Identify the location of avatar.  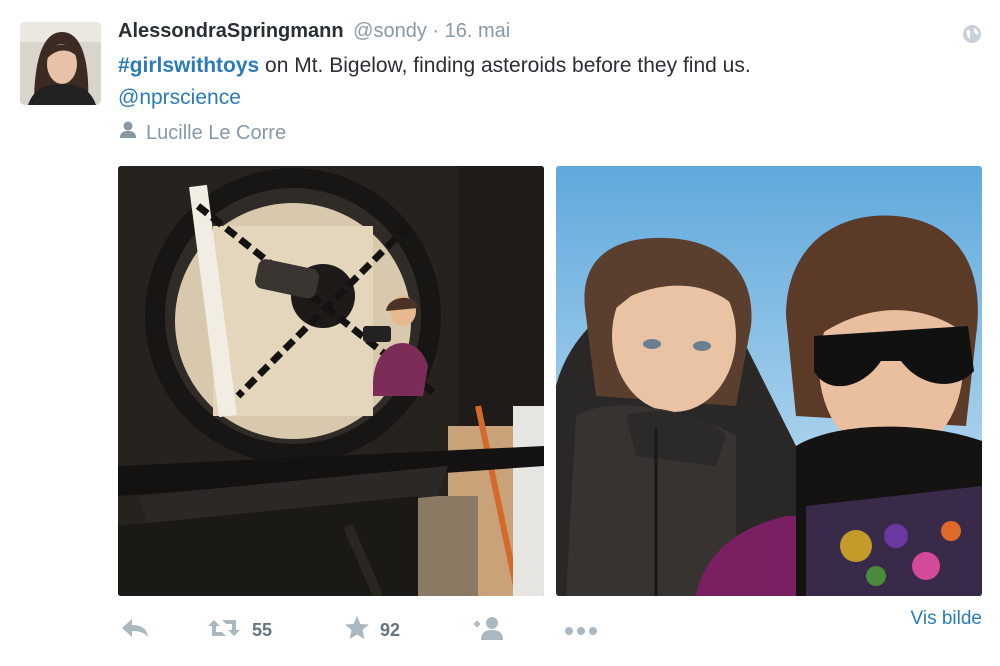
(60, 63).